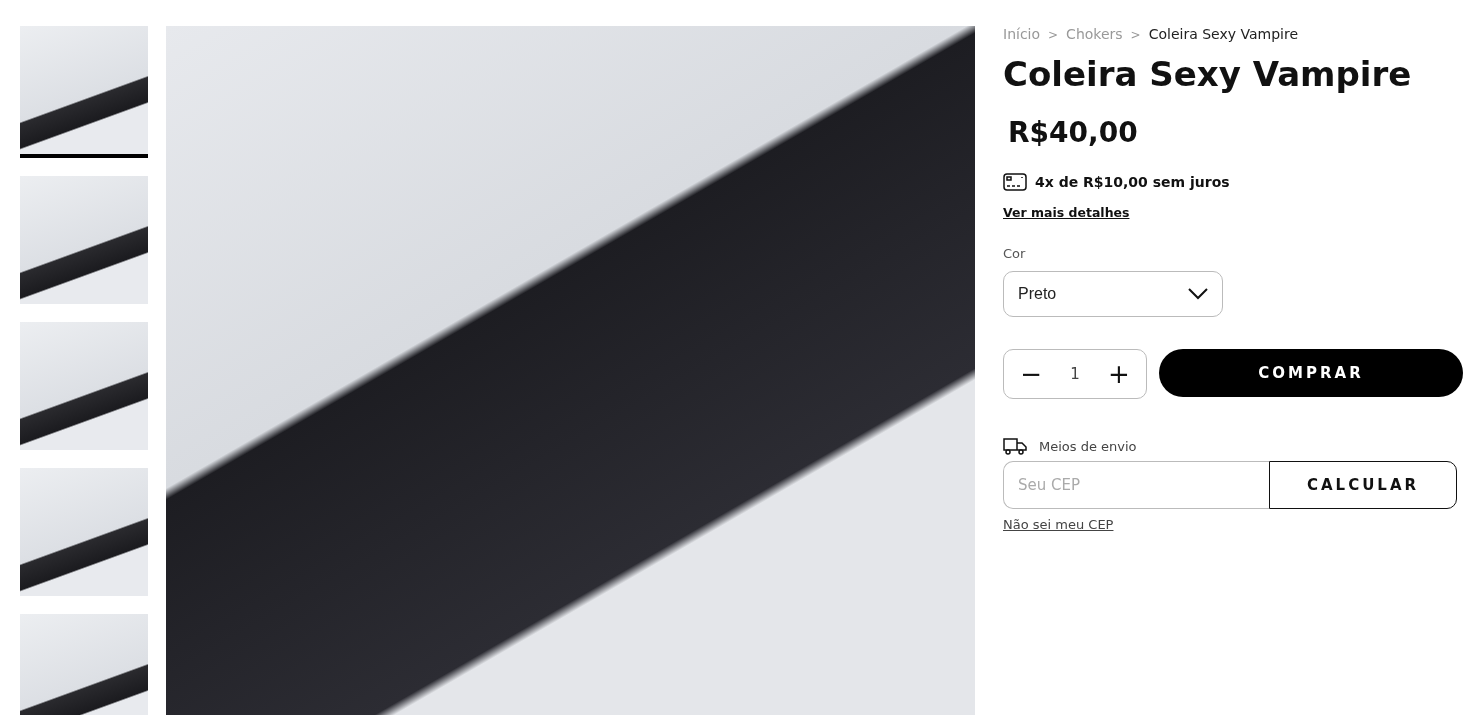 The width and height of the screenshot is (1472, 715). I want to click on installments-text: 4x de R$10,00 sem juros, so click(1132, 182).